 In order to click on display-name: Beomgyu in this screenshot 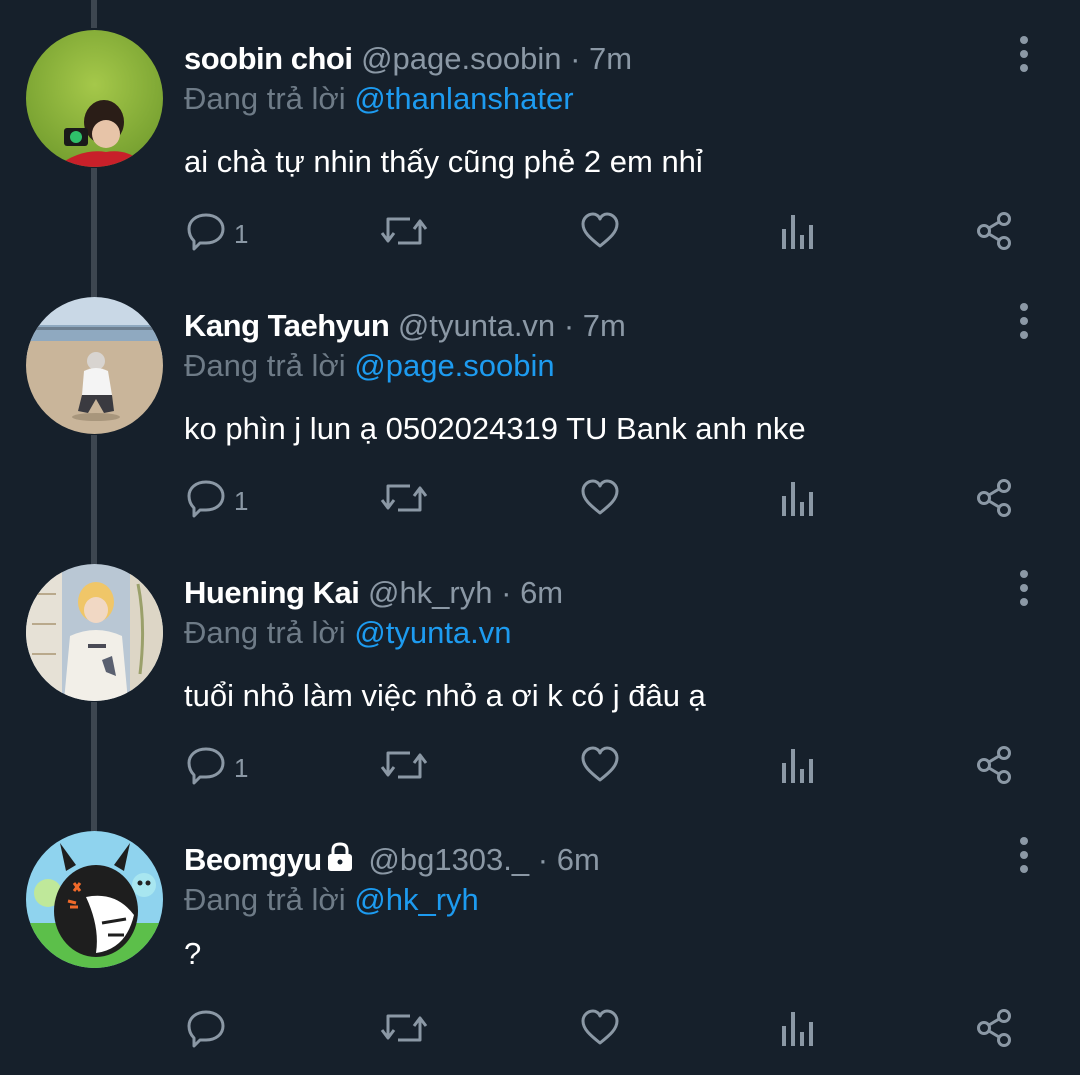, I will do `click(253, 859)`.